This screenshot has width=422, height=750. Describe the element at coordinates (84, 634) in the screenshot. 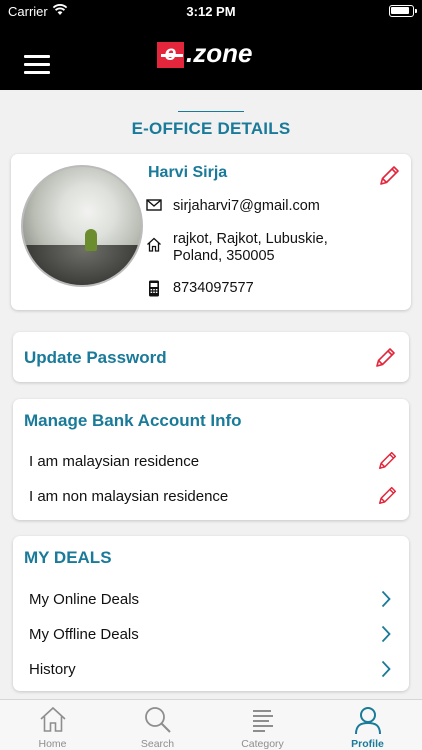

I see `deals-row-offline: My Offline Deals` at that location.